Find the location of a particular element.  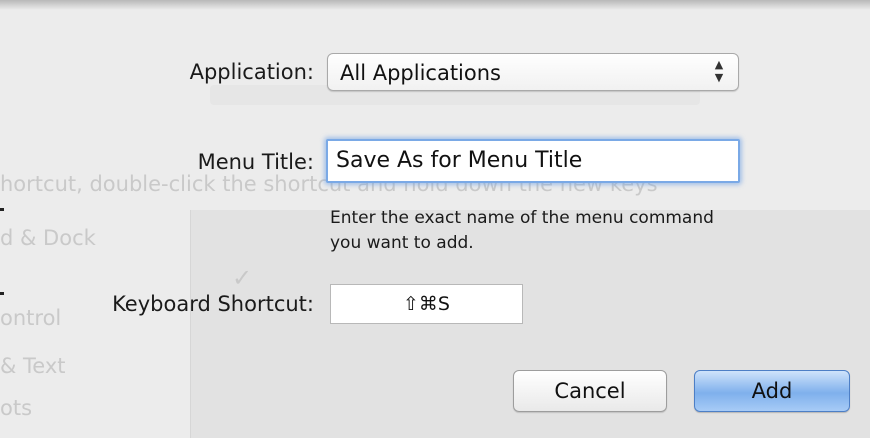

cancel-button: Cancel is located at coordinates (590, 391).